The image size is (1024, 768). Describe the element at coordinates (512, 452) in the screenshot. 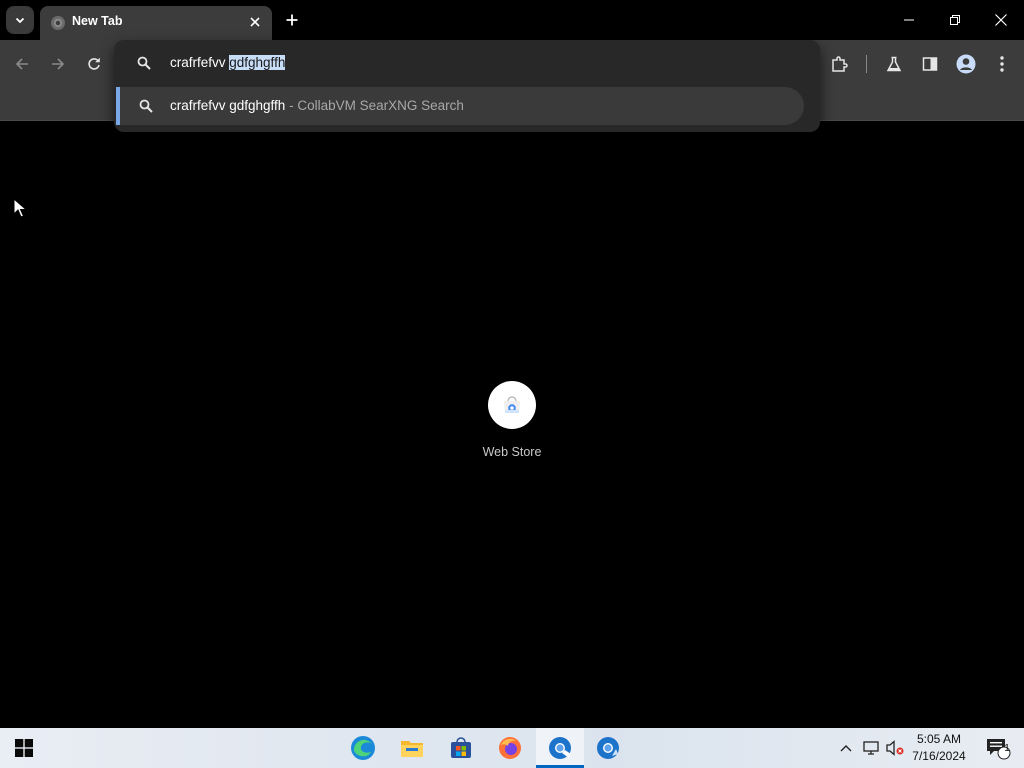

I see `shortcut-label: Web Store` at that location.